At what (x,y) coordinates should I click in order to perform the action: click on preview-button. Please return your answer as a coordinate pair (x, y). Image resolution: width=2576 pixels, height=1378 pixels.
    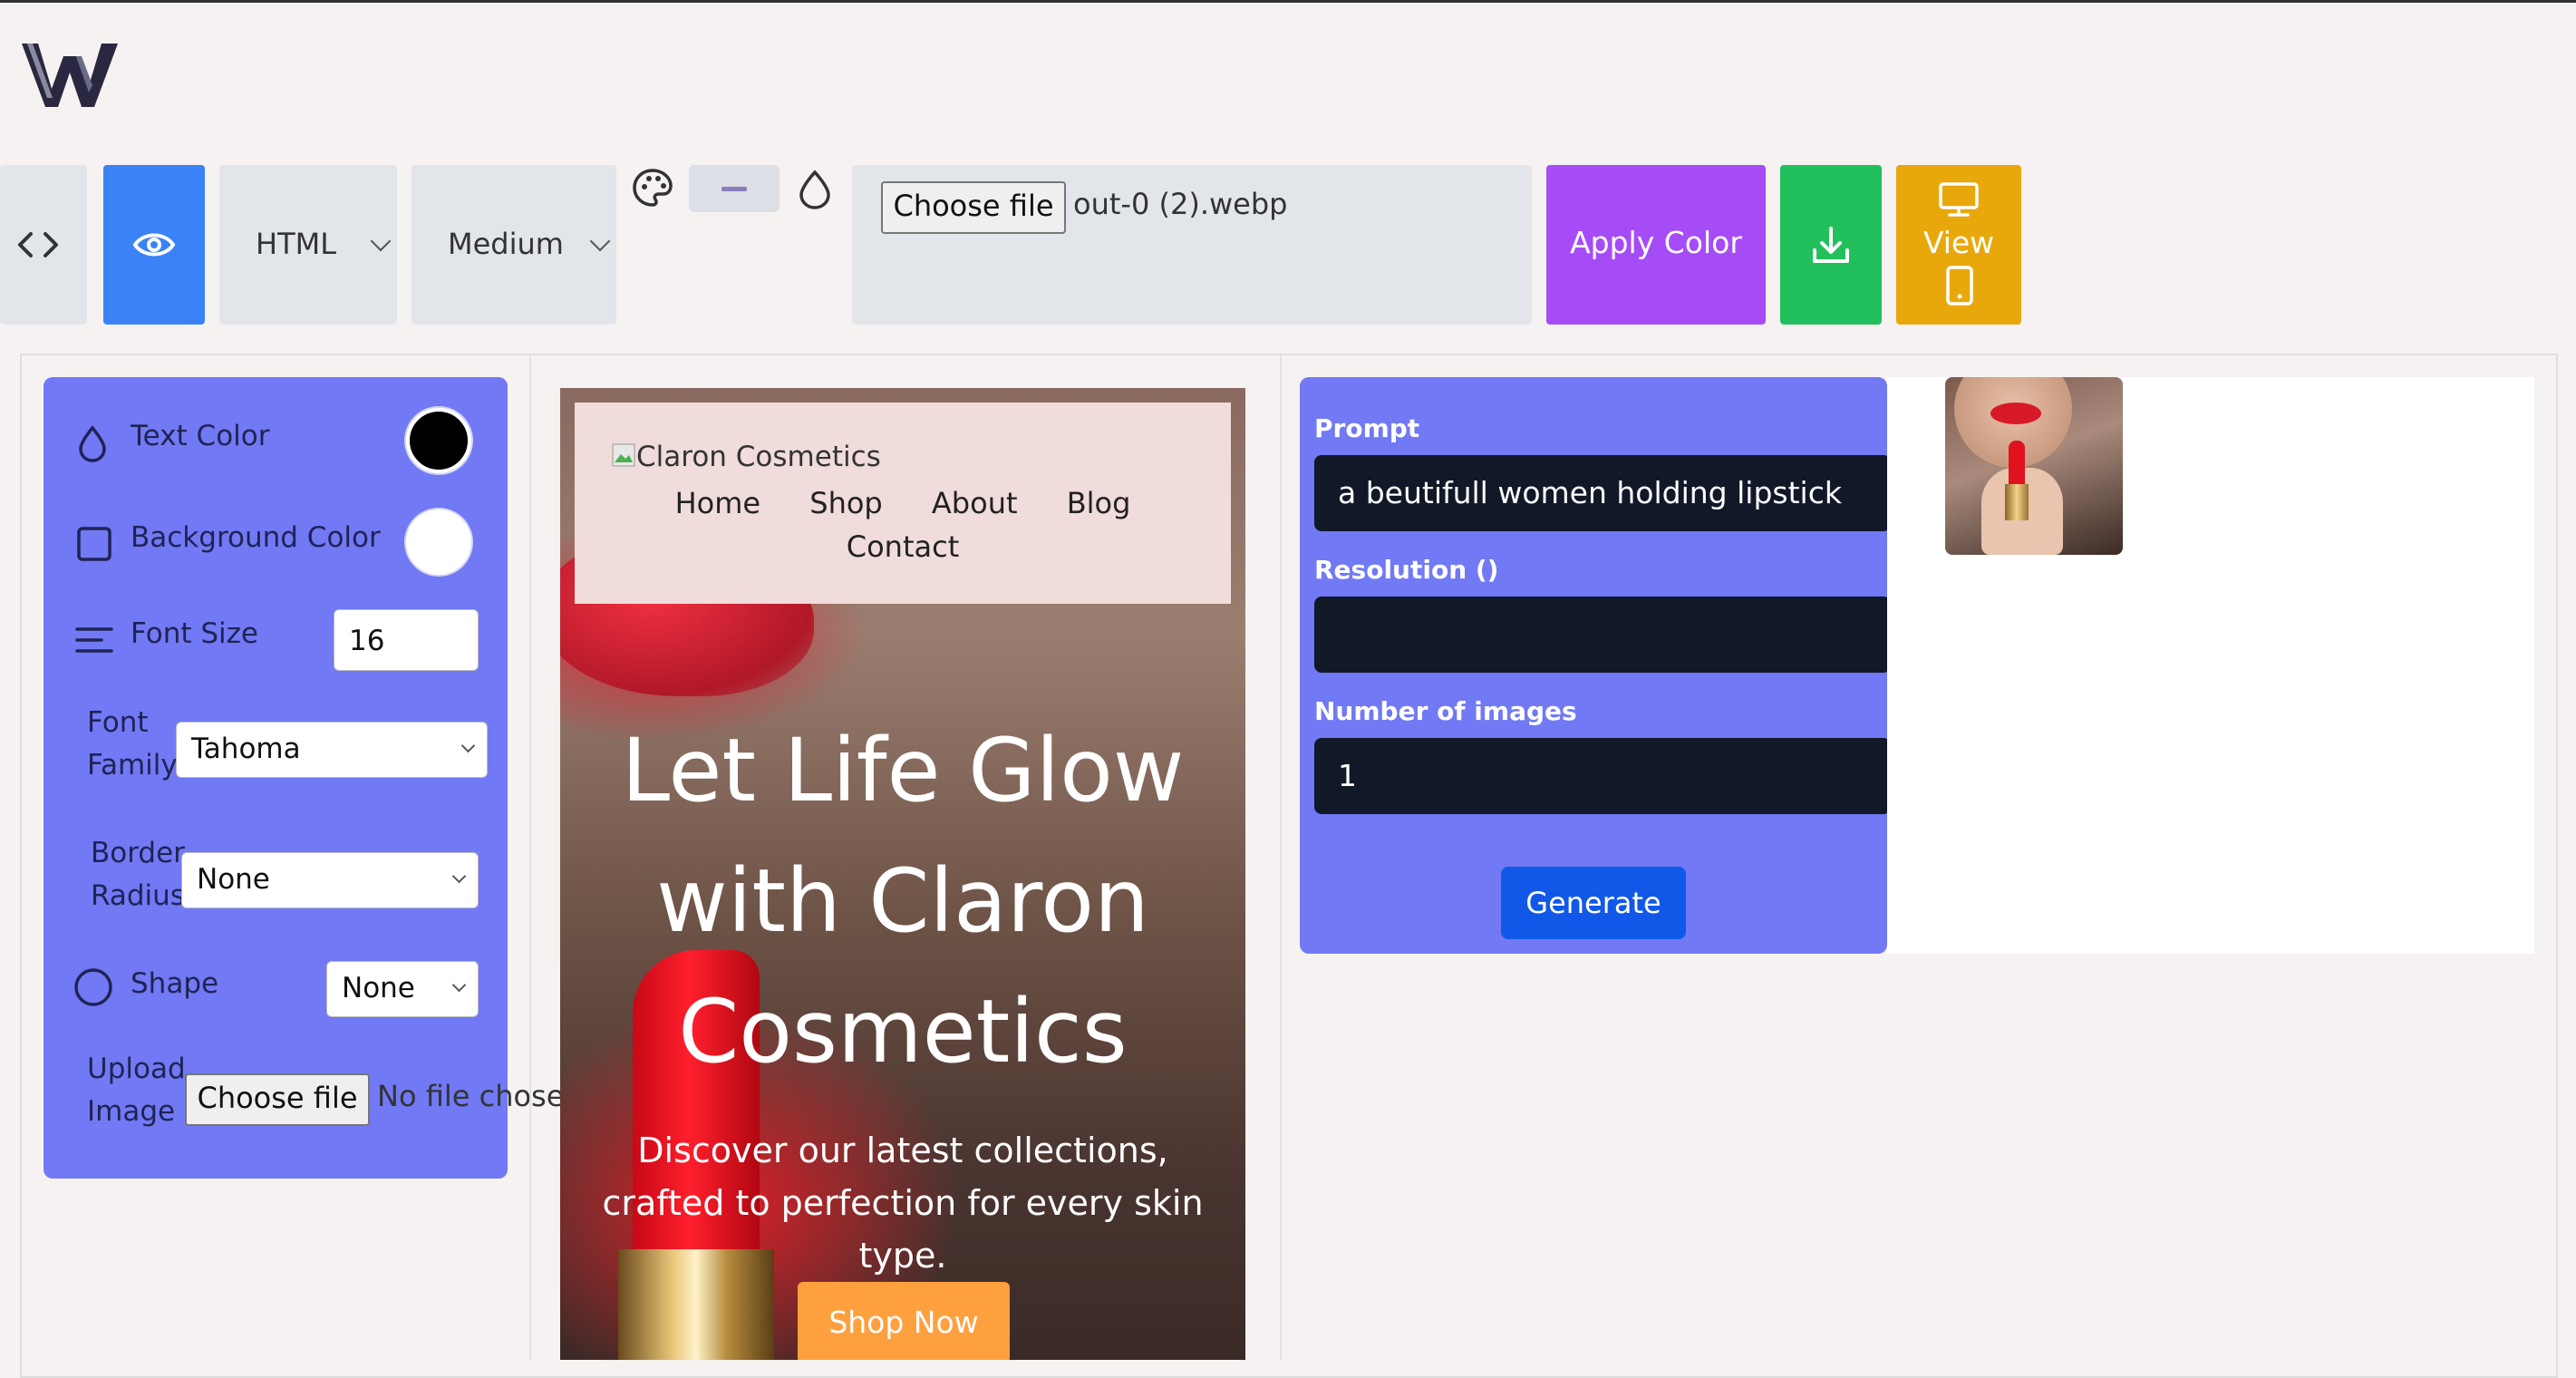
    Looking at the image, I should click on (154, 245).